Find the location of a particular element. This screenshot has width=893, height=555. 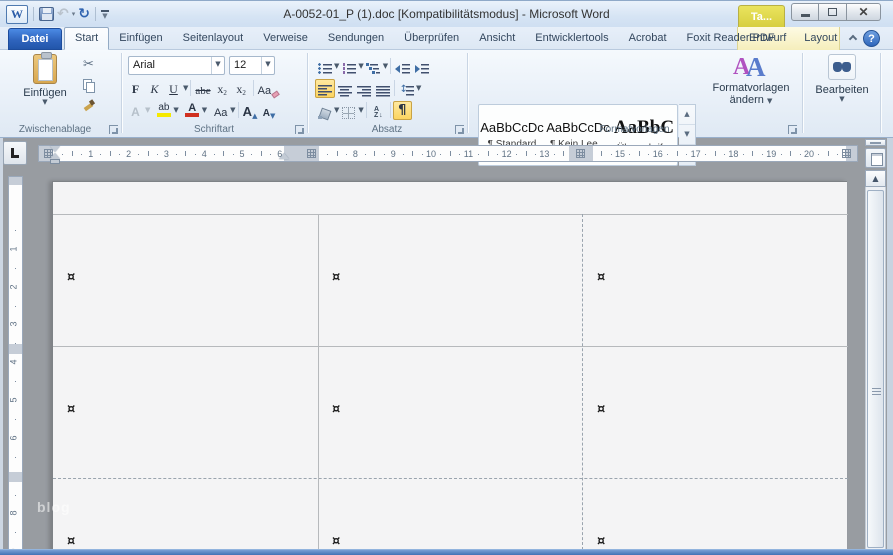

increase-indent-icon is located at coordinates (421, 68).